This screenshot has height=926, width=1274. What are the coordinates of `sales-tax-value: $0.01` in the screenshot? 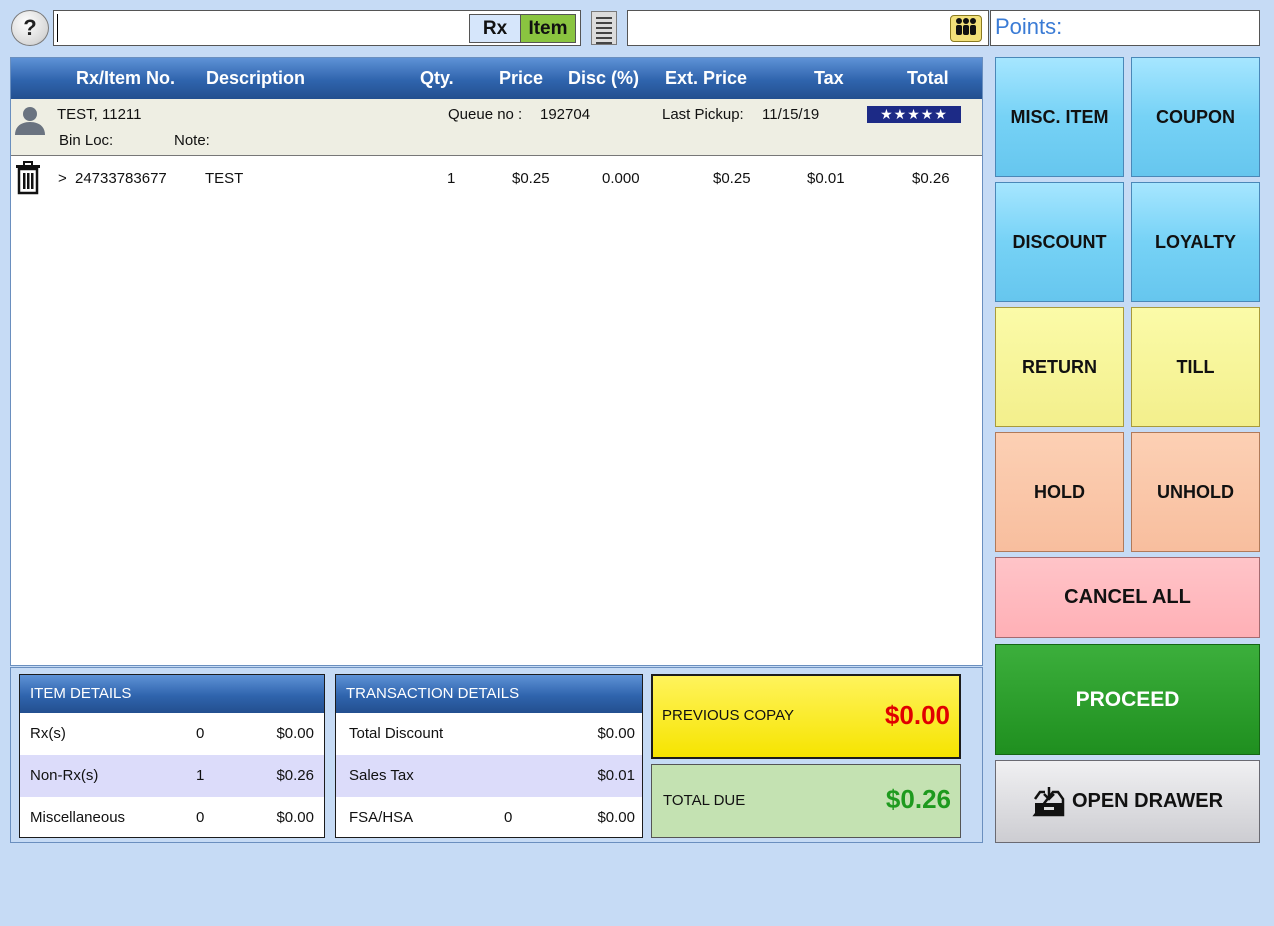 It's located at (616, 775).